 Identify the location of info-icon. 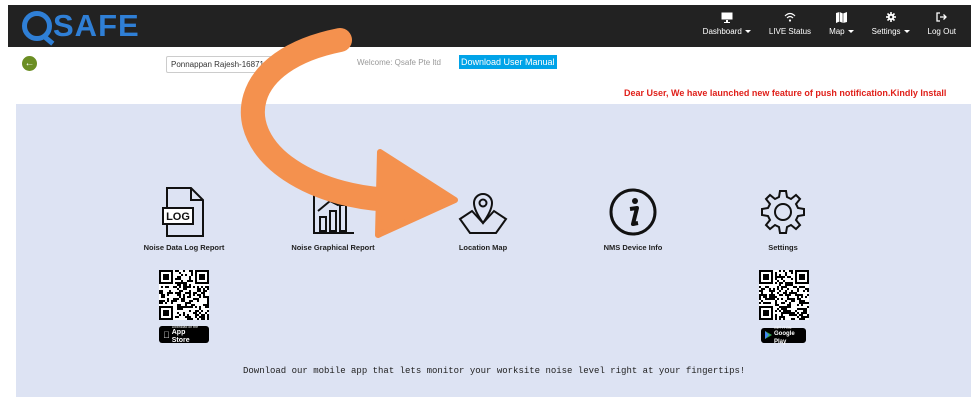
(633, 212).